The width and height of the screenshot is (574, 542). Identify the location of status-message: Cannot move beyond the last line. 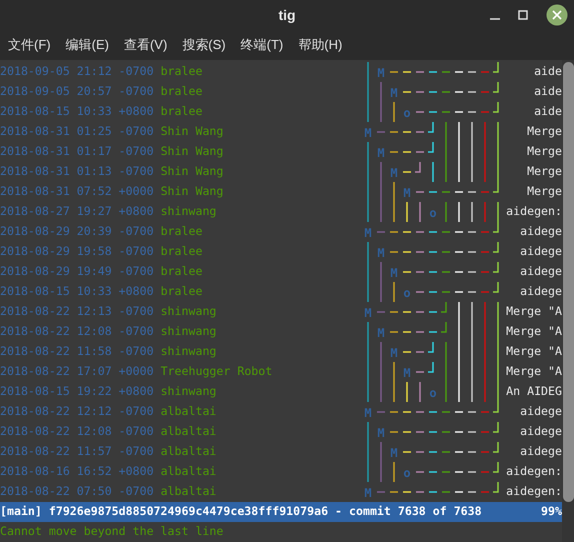
(112, 531).